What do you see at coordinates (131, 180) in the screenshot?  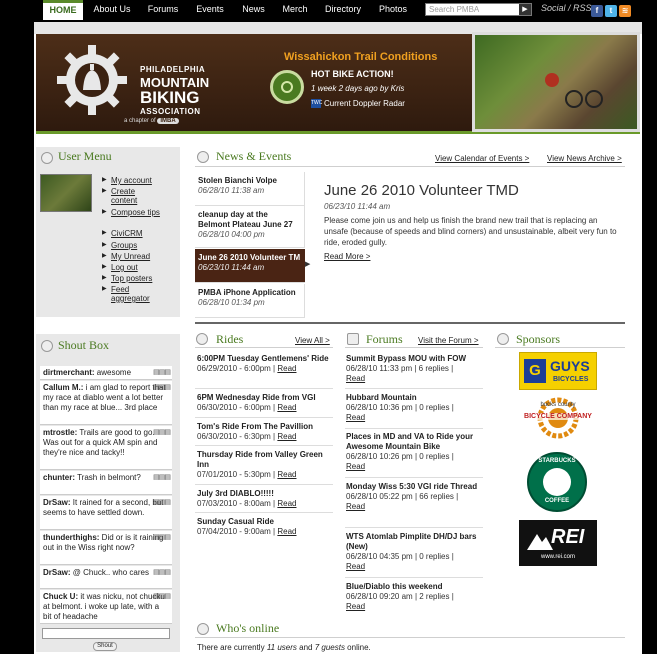 I see `menu-my-account-link: My account` at bounding box center [131, 180].